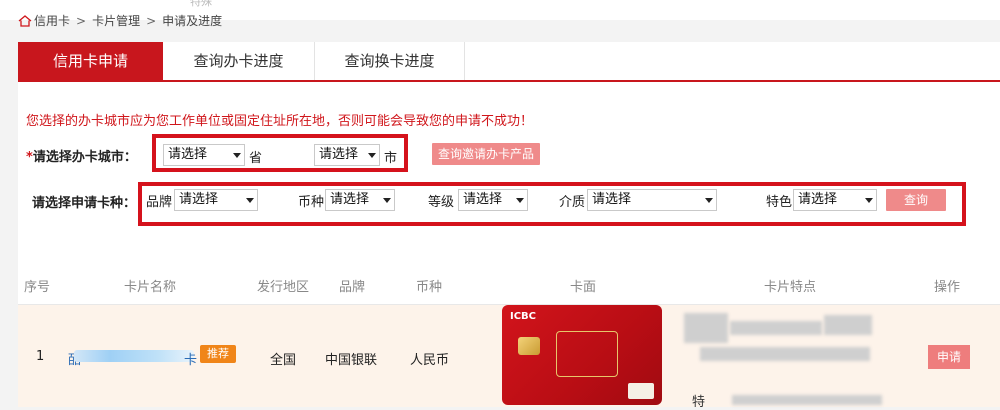  Describe the element at coordinates (192, 21) in the screenshot. I see `breadcrumb-current: 申请及进度` at that location.